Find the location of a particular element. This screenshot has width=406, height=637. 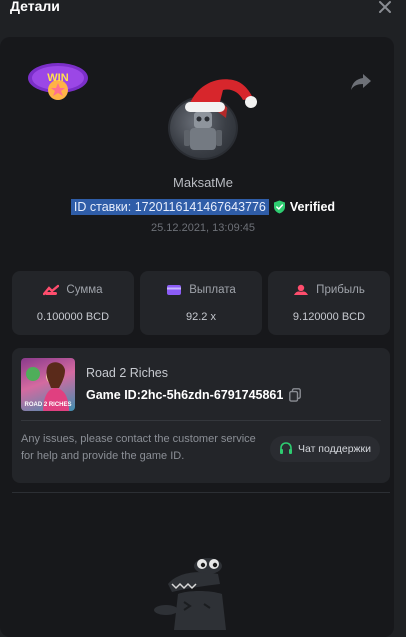

support-chat-button: Чат поддержки is located at coordinates (325, 449).